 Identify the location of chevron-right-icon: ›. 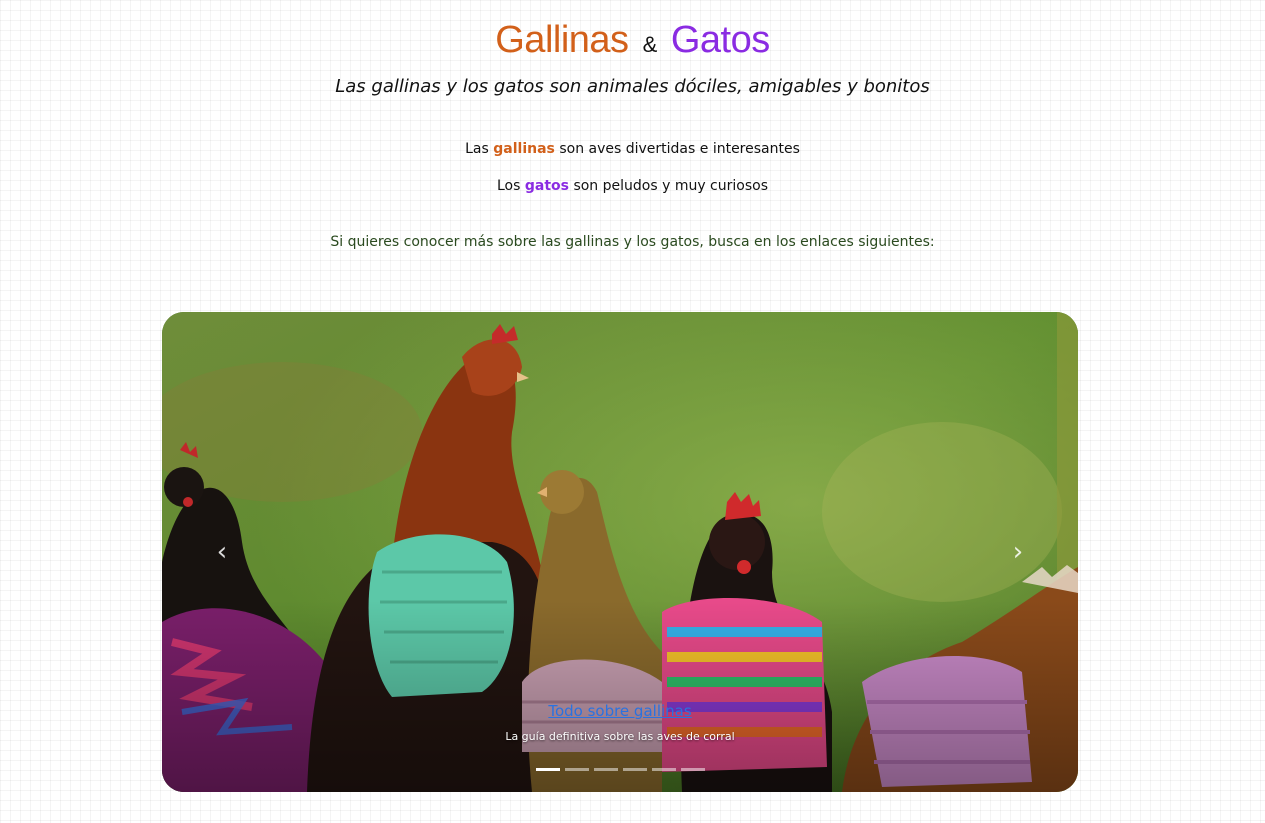
(1018, 552).